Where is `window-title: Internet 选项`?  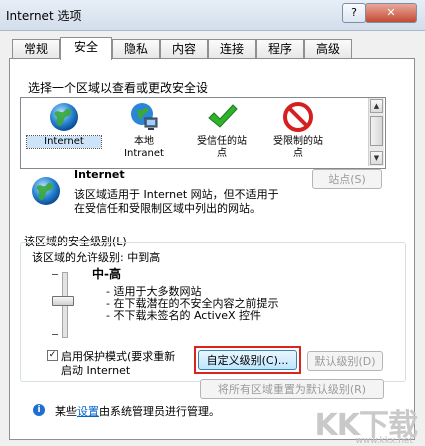
window-title: Internet 选项 is located at coordinates (44, 16).